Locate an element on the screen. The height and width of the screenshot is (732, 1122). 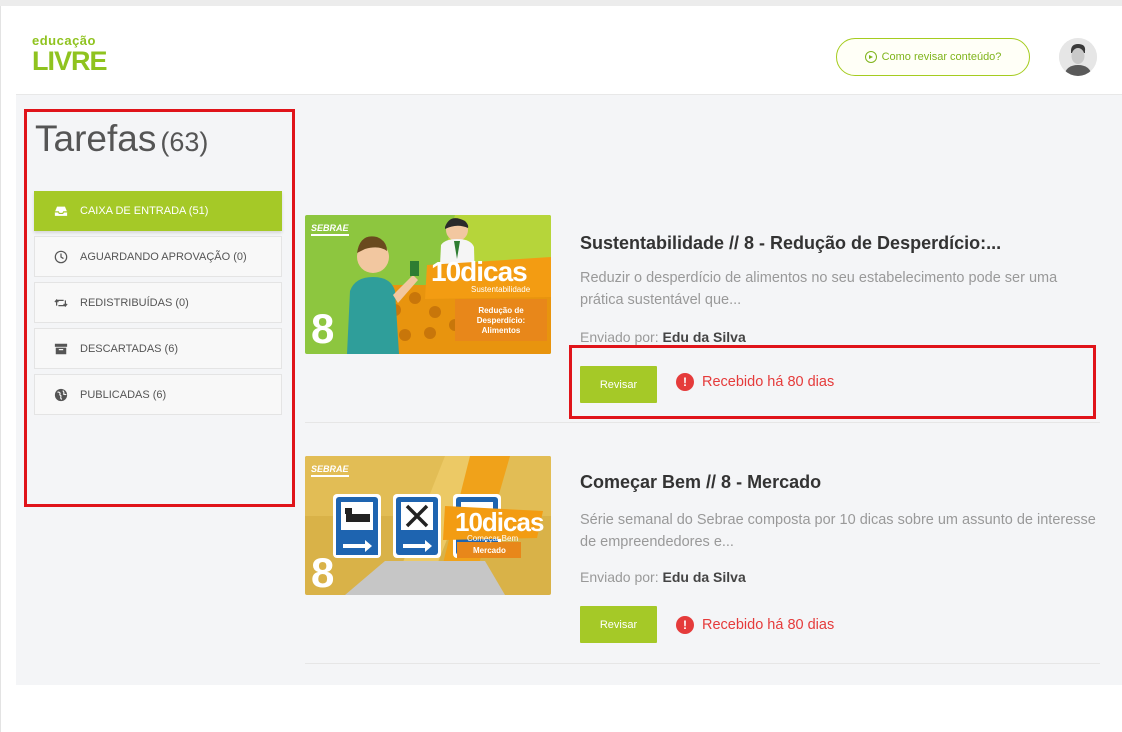
user-avatar-icon is located at coordinates (1078, 57).